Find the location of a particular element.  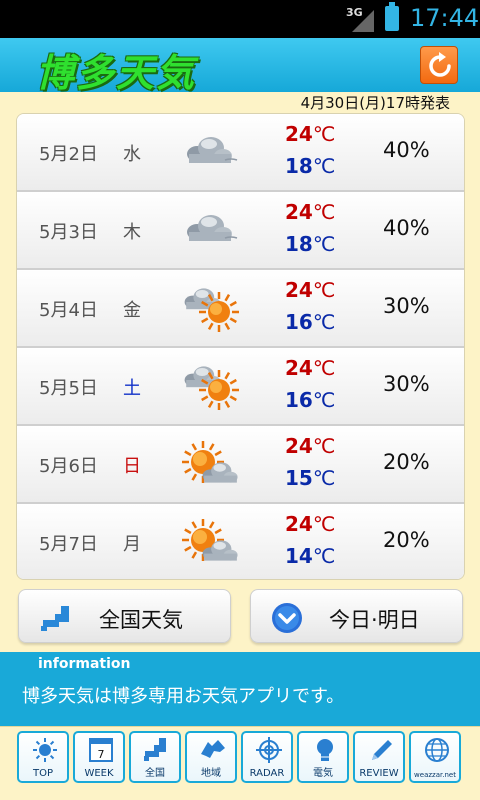

low-temperature: 15℃ is located at coordinates (310, 478).